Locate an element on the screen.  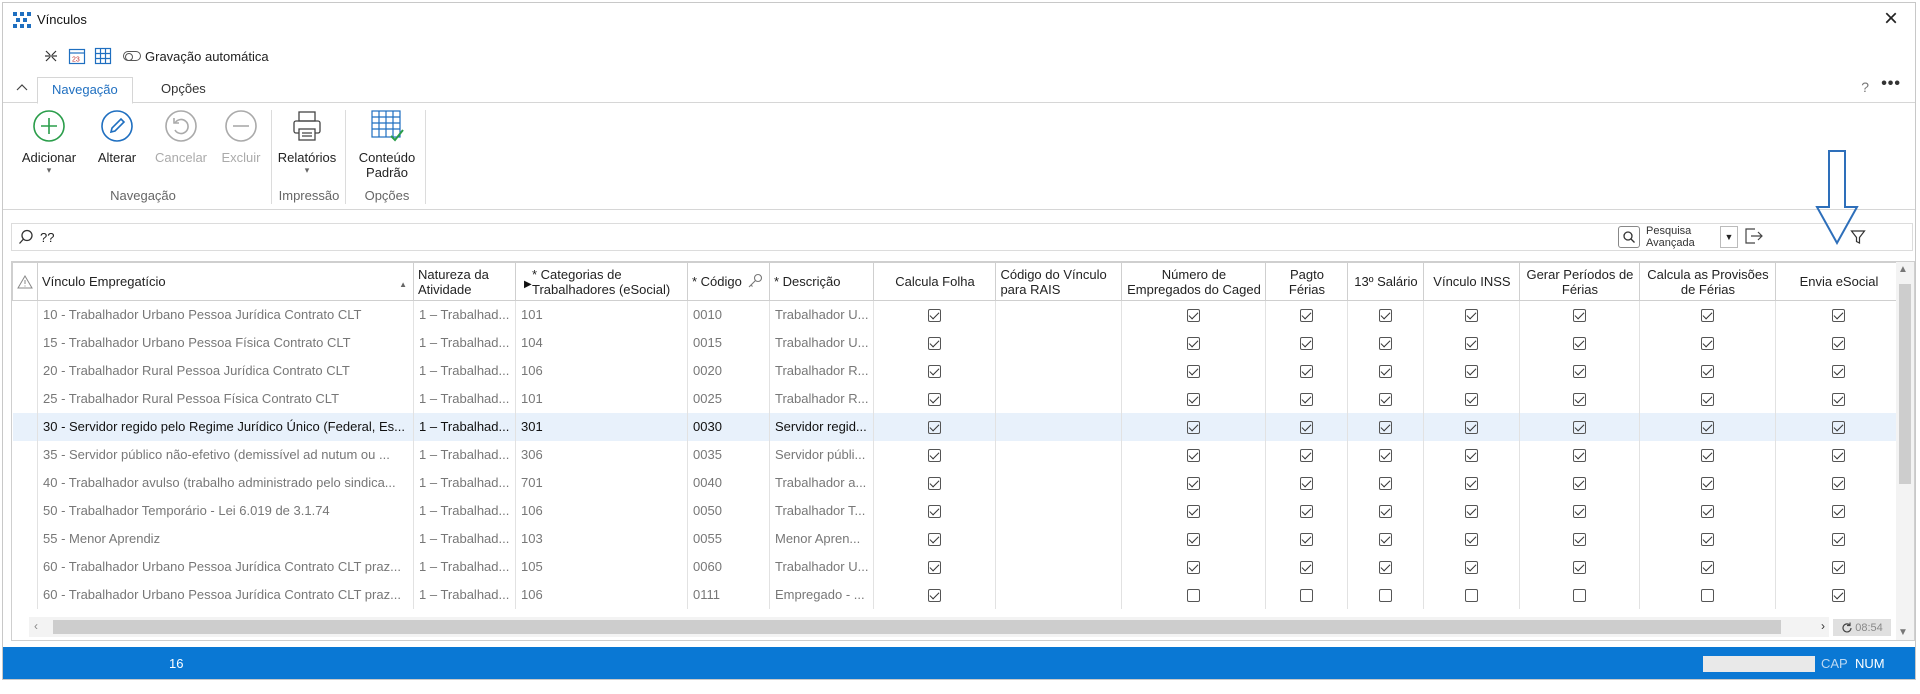
delete-button: Excluir is located at coordinates (241, 136).